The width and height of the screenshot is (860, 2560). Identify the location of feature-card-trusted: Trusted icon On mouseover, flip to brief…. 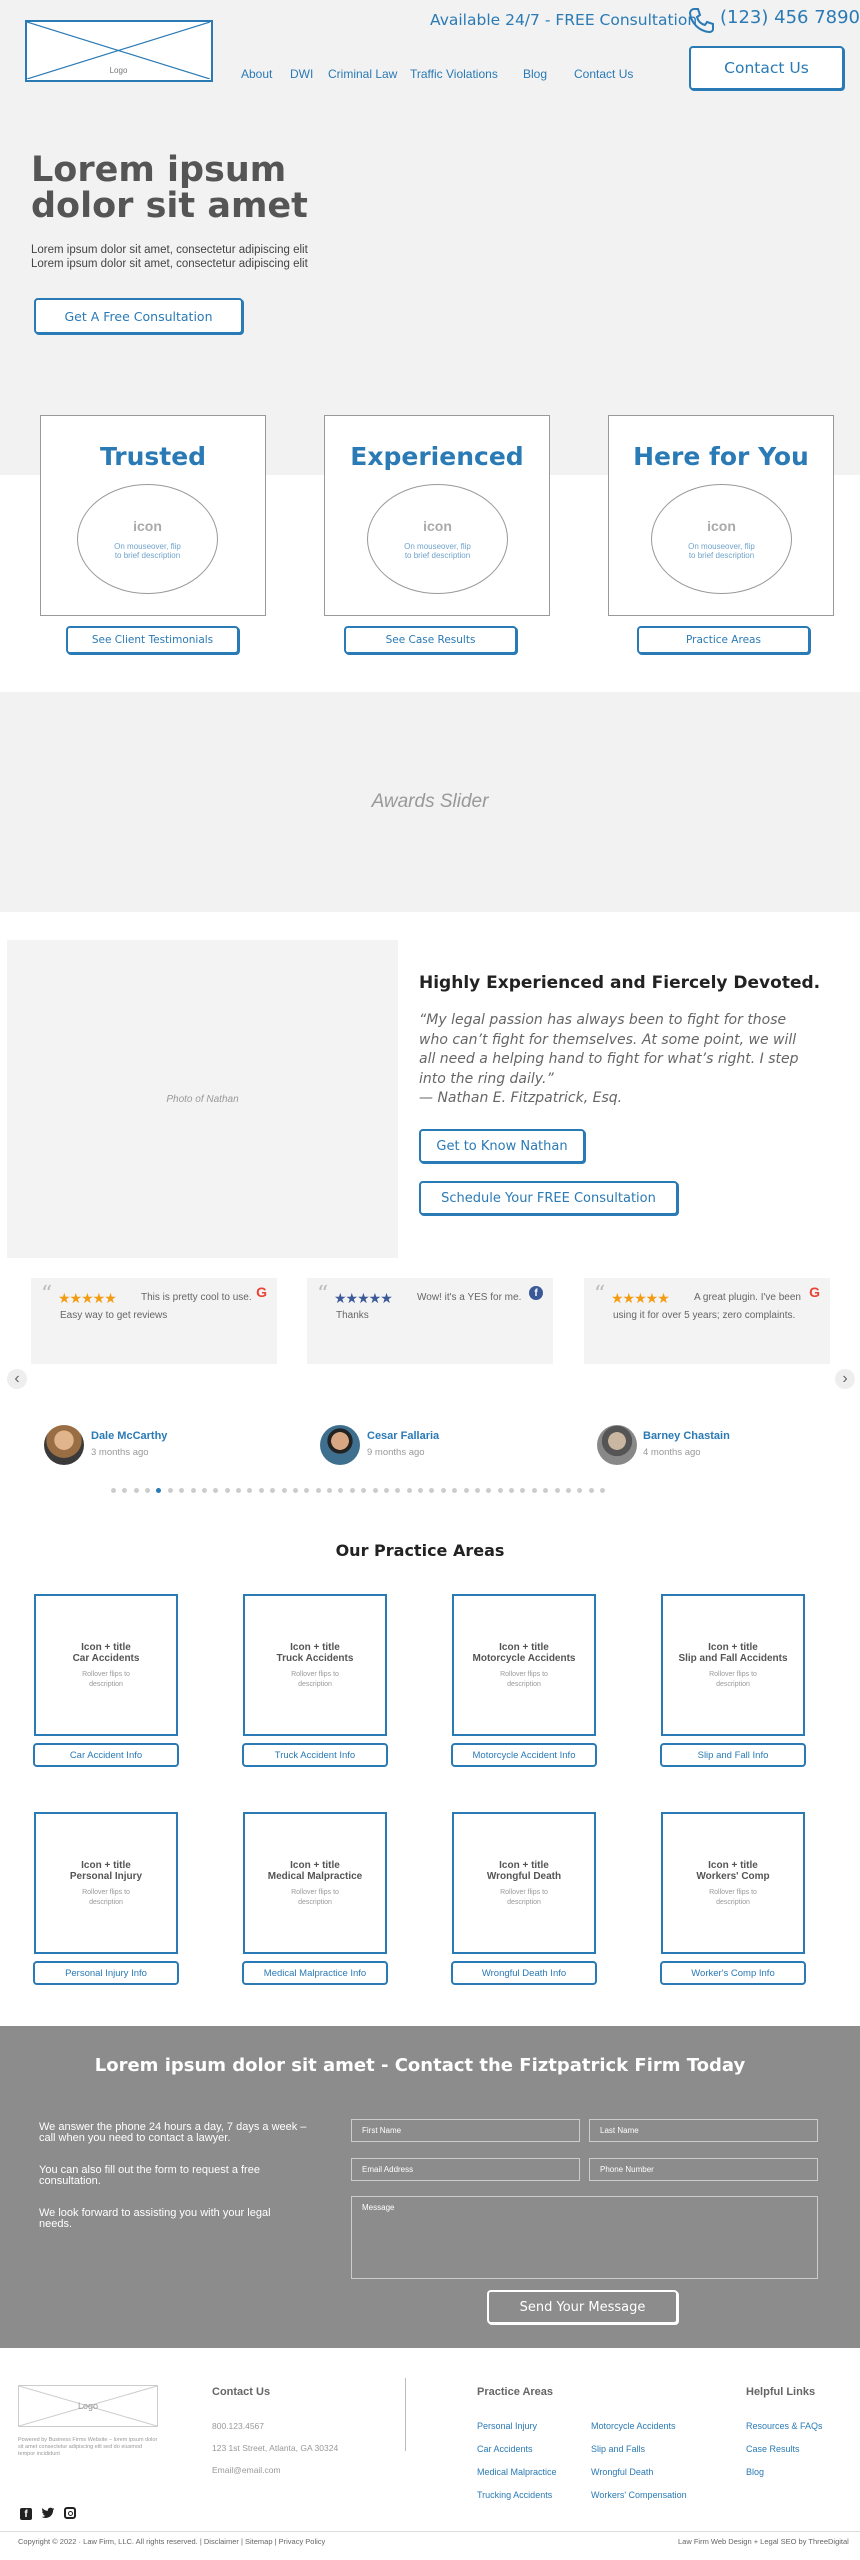
(153, 515).